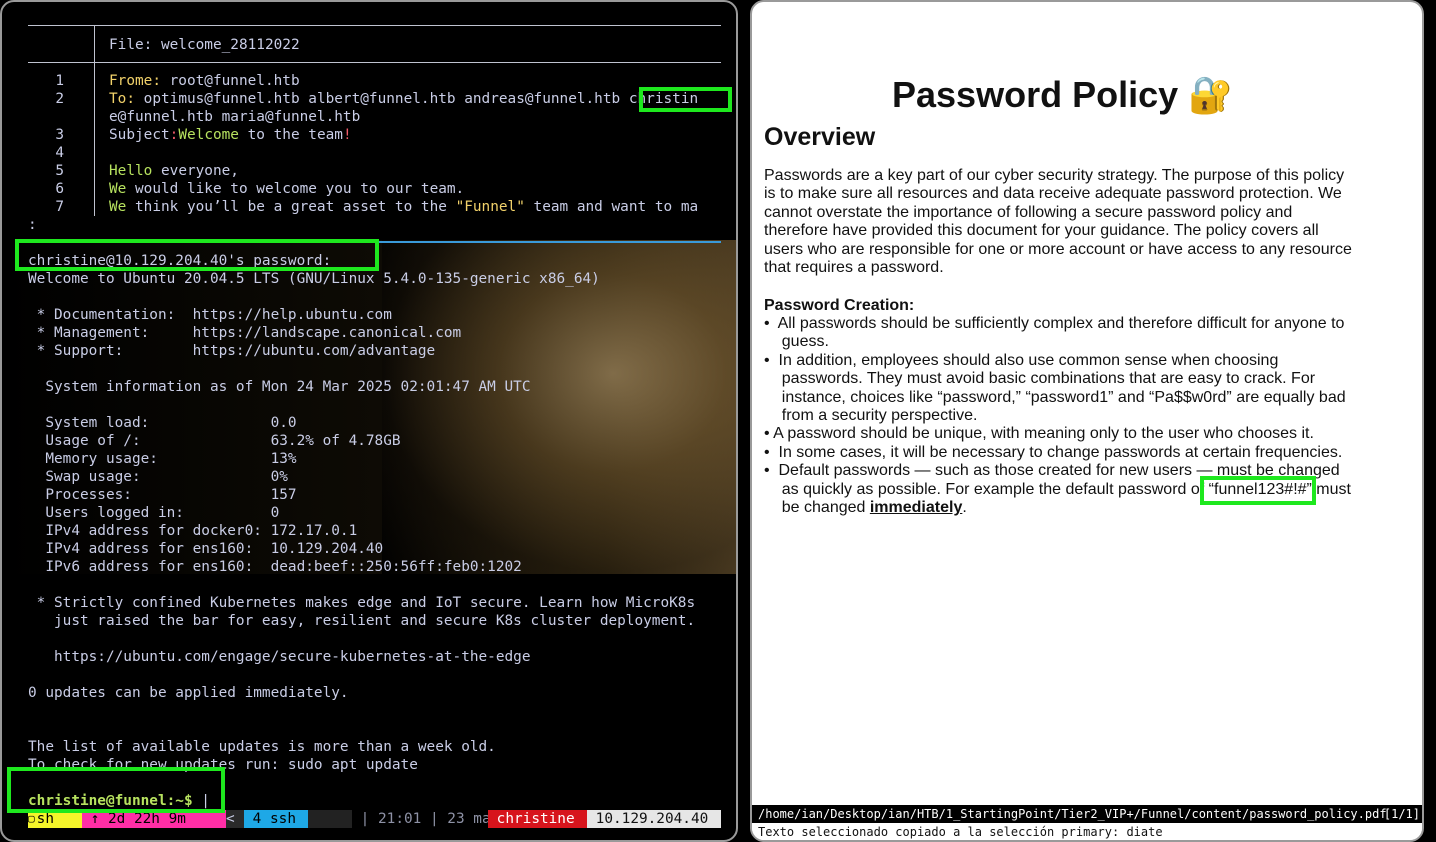 The height and width of the screenshot is (842, 1436). I want to click on line-number: 3, so click(59, 135).